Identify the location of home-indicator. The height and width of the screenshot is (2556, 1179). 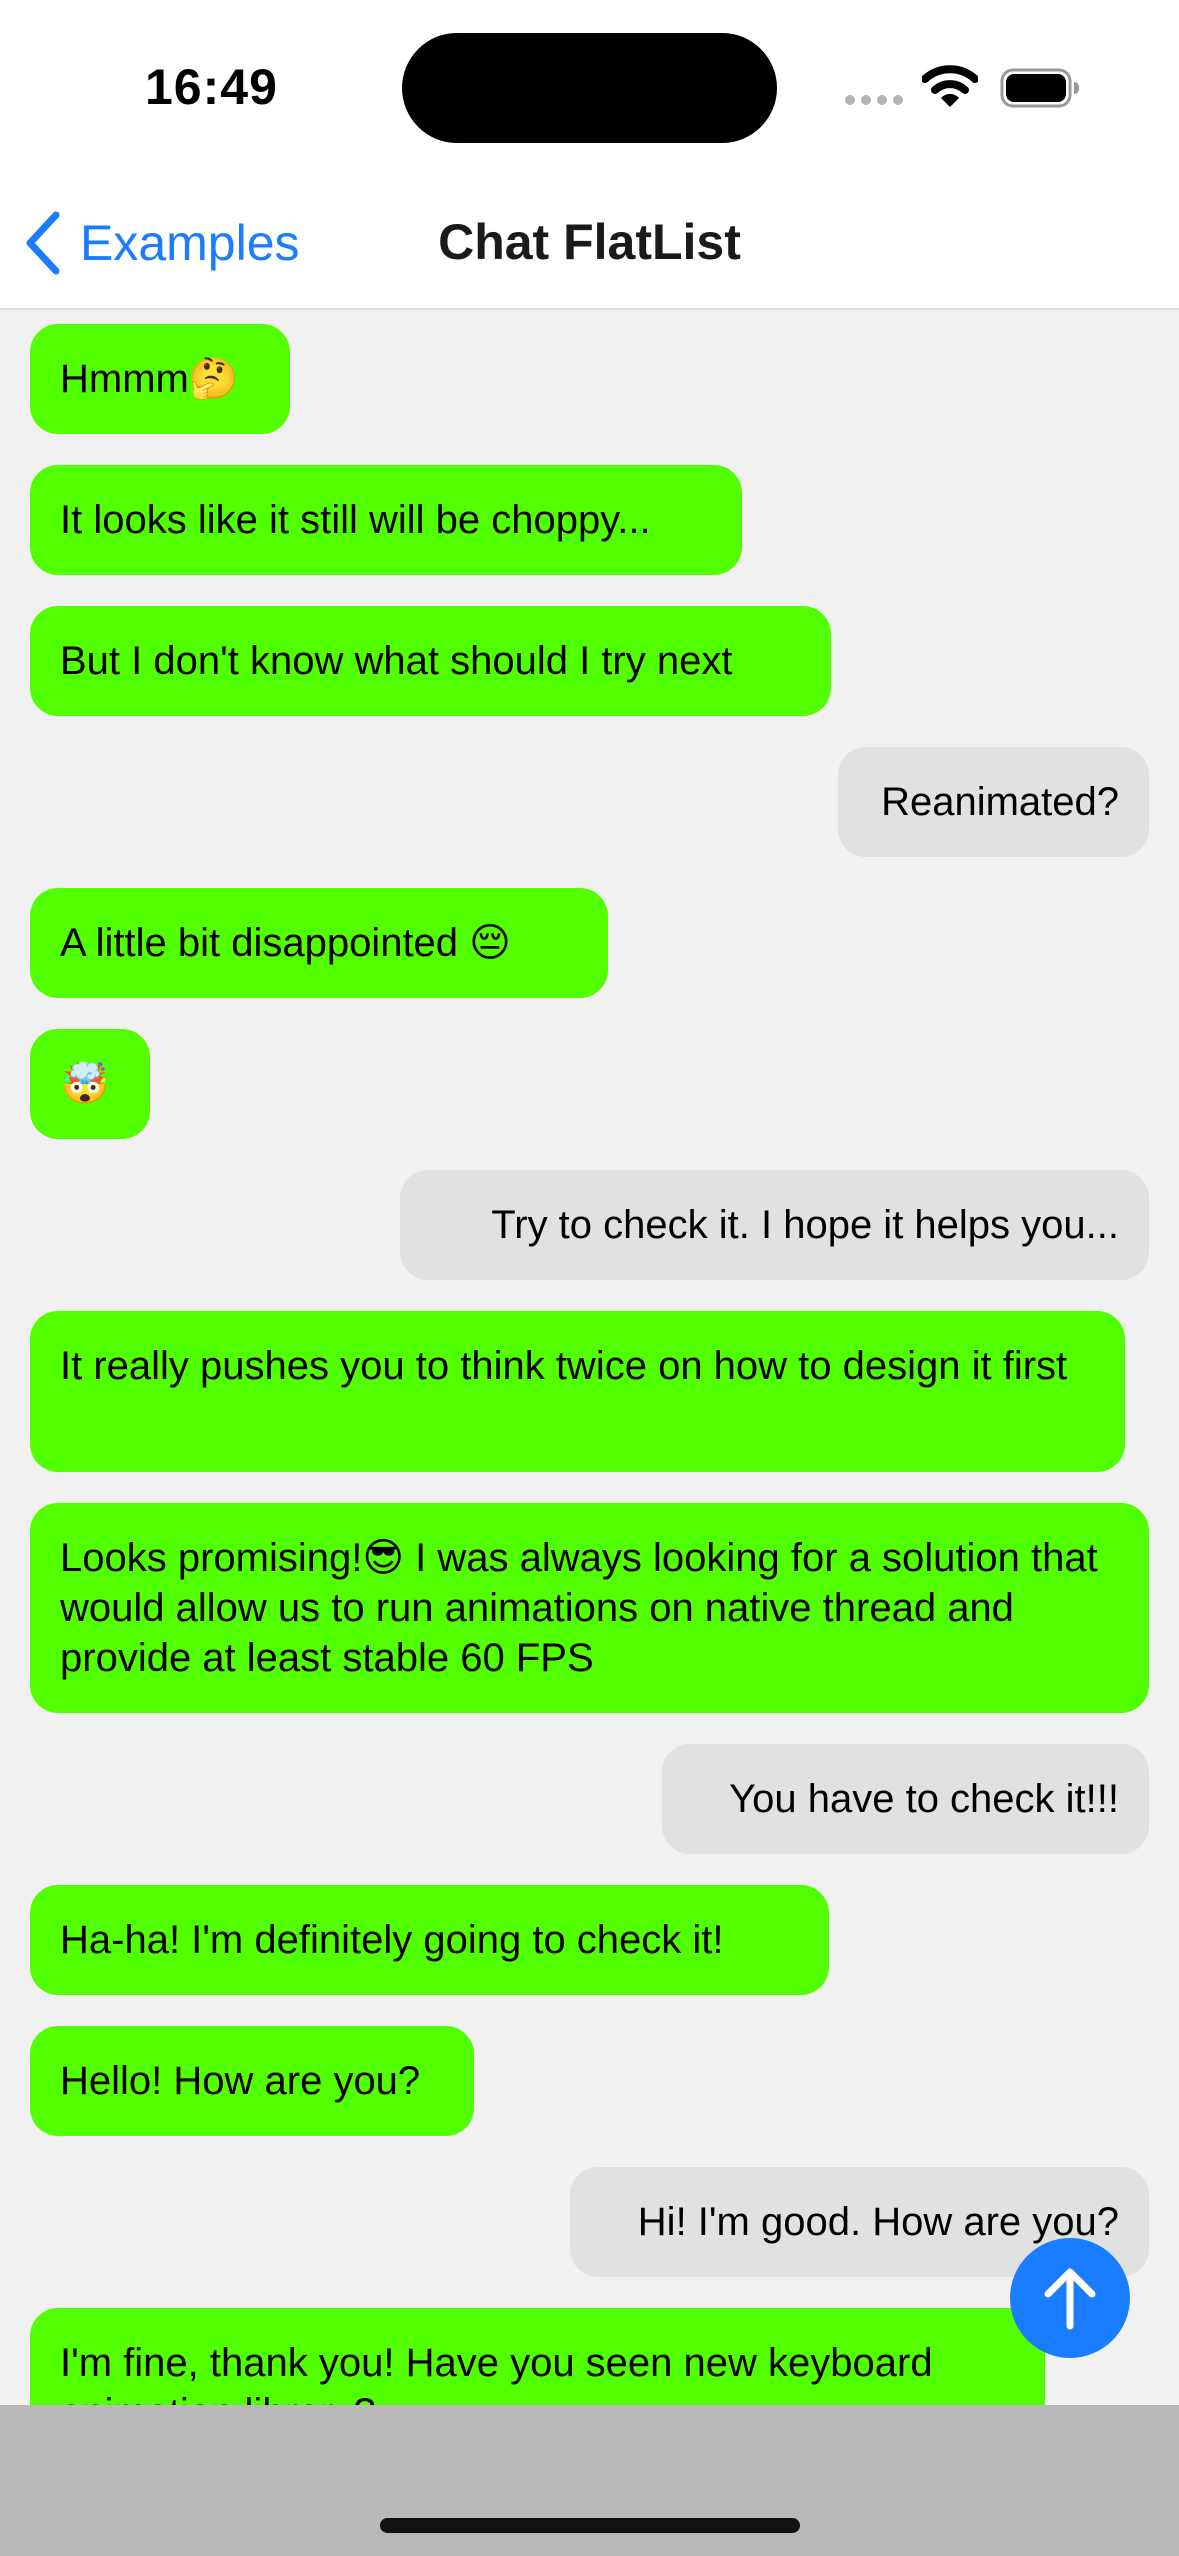
(590, 2525).